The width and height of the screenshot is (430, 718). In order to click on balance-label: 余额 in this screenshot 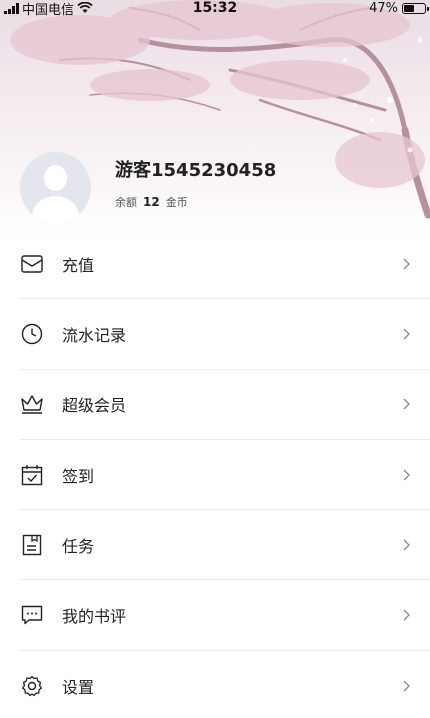, I will do `click(126, 202)`.